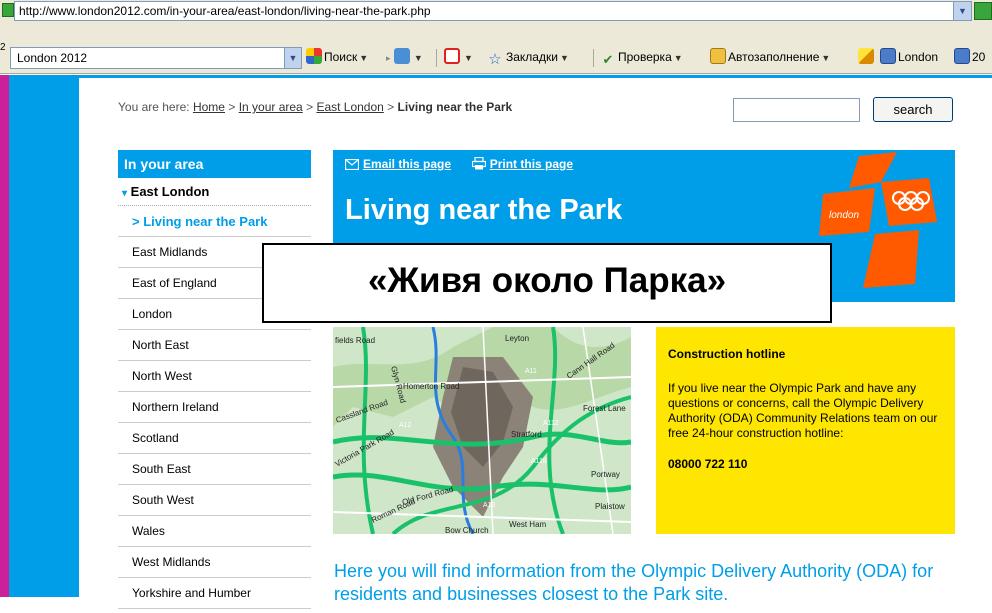  What do you see at coordinates (52, 58) in the screenshot?
I see `toolbar-search-value: London 2012` at bounding box center [52, 58].